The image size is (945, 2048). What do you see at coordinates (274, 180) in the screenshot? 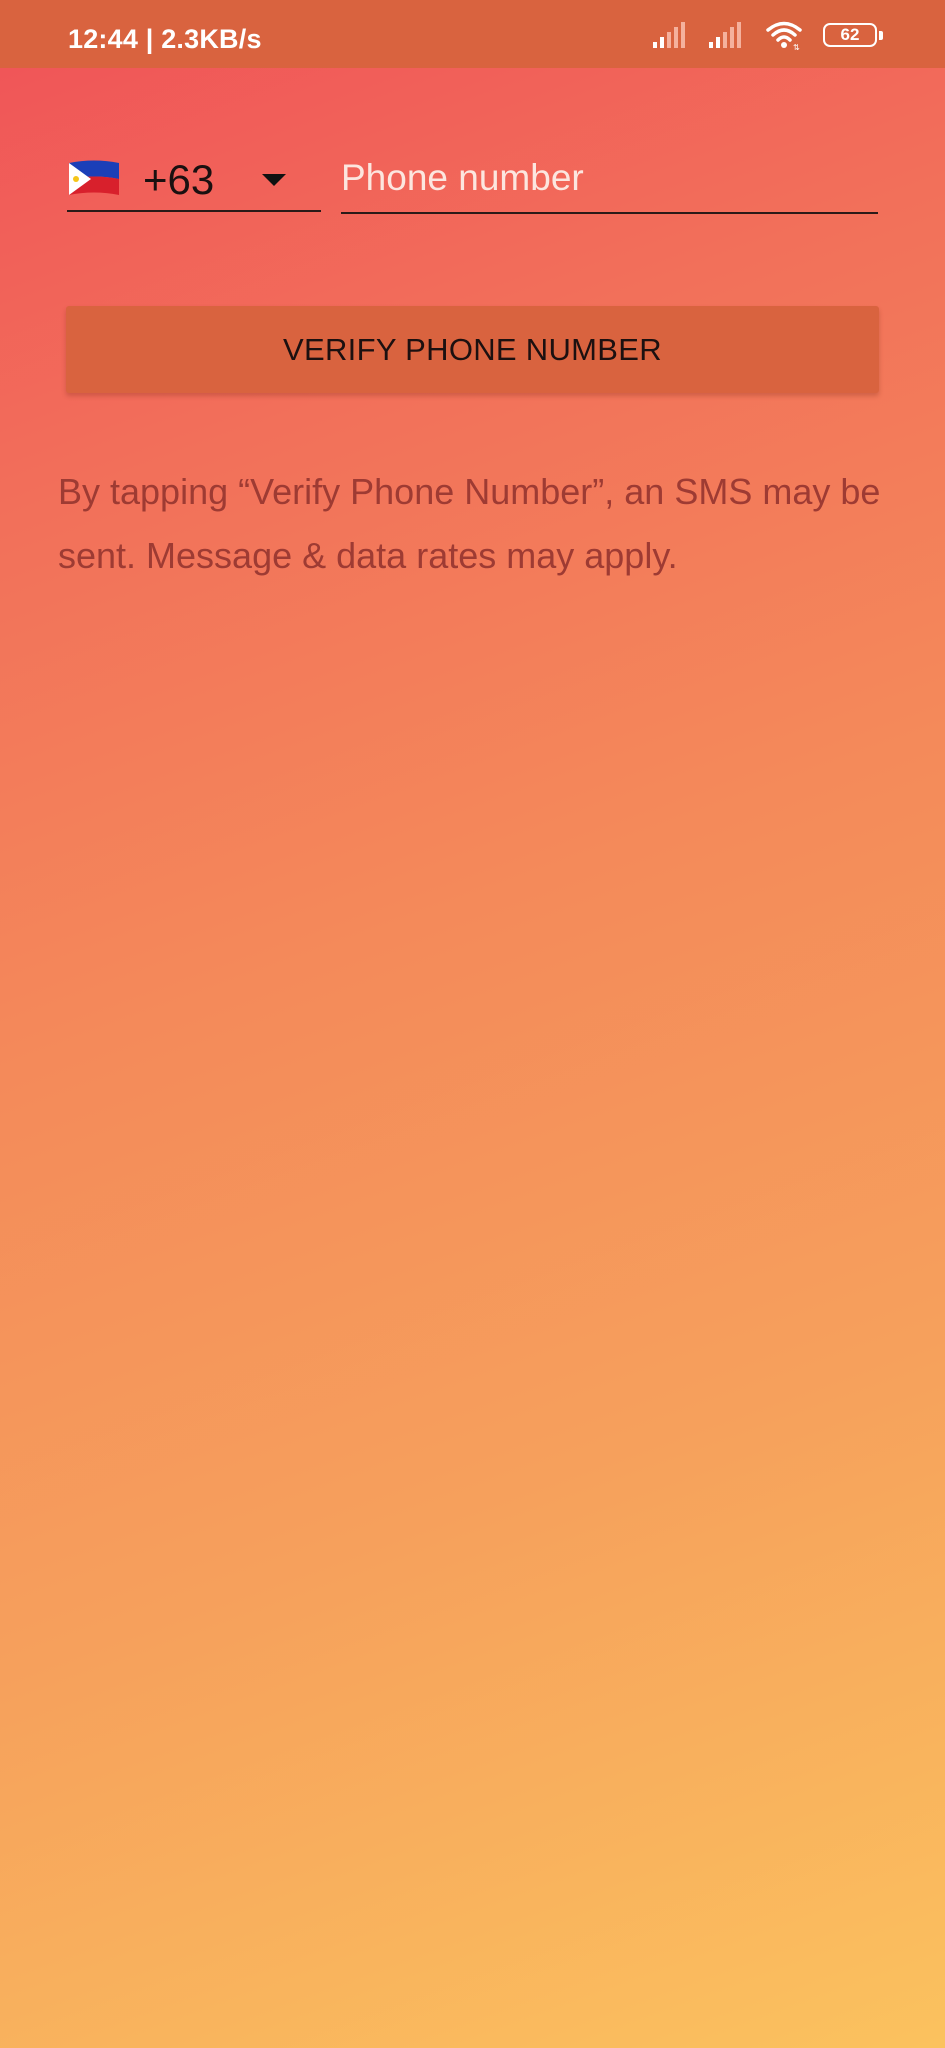
I see `dropdown-arrow-icon` at bounding box center [274, 180].